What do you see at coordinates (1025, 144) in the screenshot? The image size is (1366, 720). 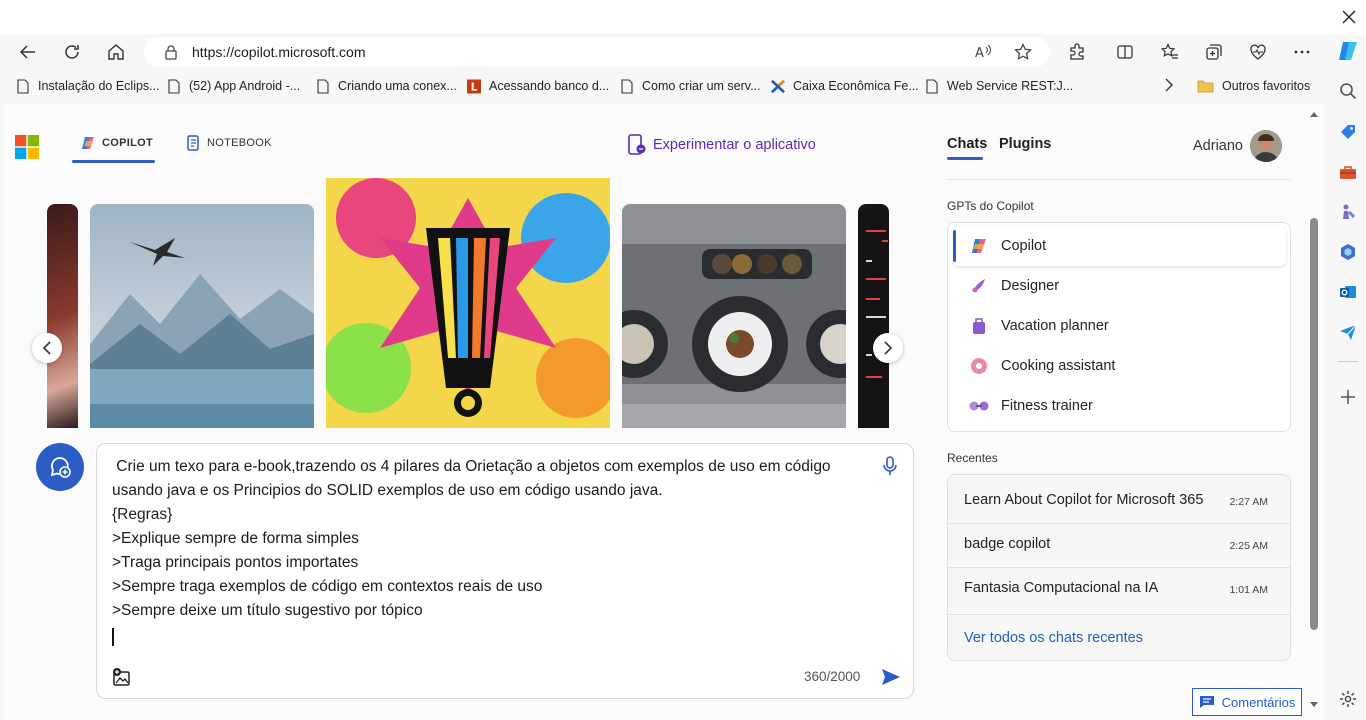 I see `tab-plugins: Plugins` at bounding box center [1025, 144].